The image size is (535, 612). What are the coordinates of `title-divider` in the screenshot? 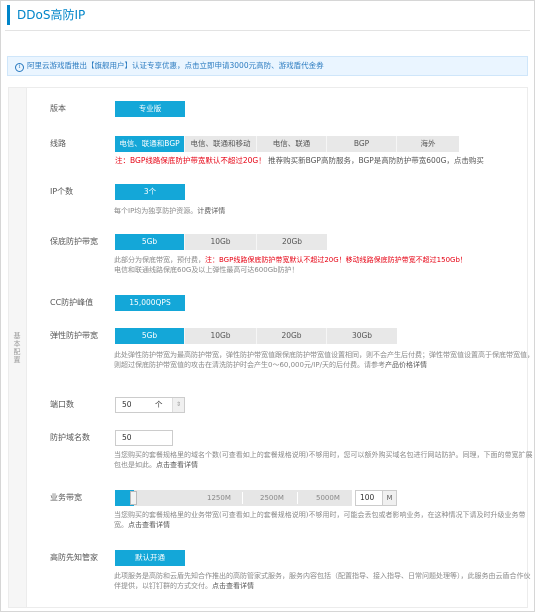 It's located at (267, 30).